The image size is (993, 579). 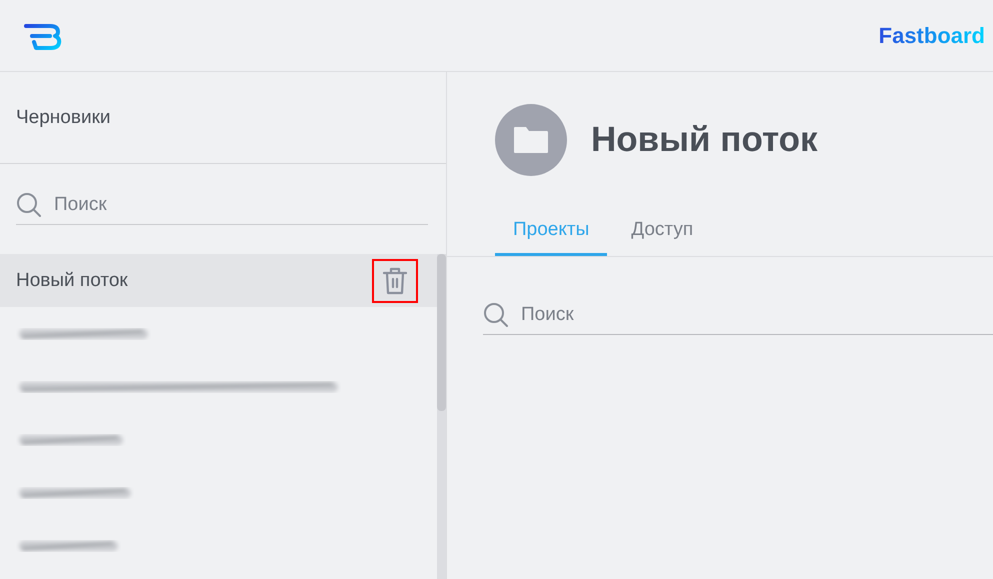 I want to click on trash-icon, so click(x=395, y=280).